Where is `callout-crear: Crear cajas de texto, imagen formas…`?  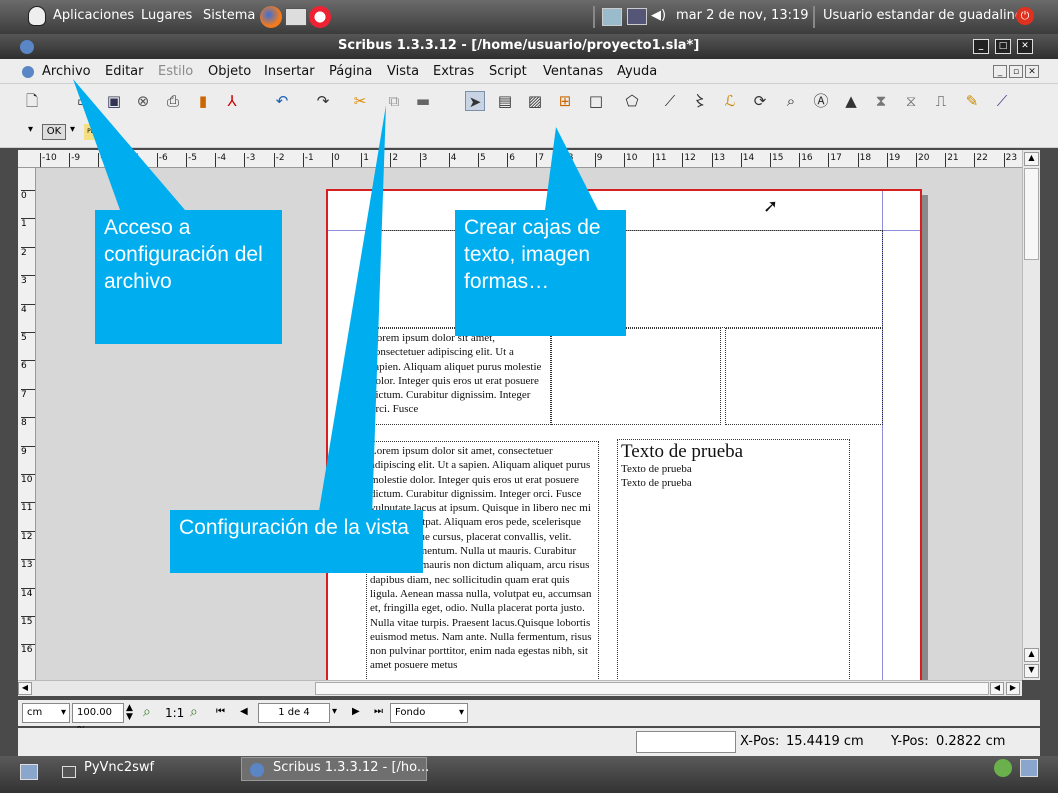
callout-crear: Crear cajas de texto, imagen formas… is located at coordinates (540, 273).